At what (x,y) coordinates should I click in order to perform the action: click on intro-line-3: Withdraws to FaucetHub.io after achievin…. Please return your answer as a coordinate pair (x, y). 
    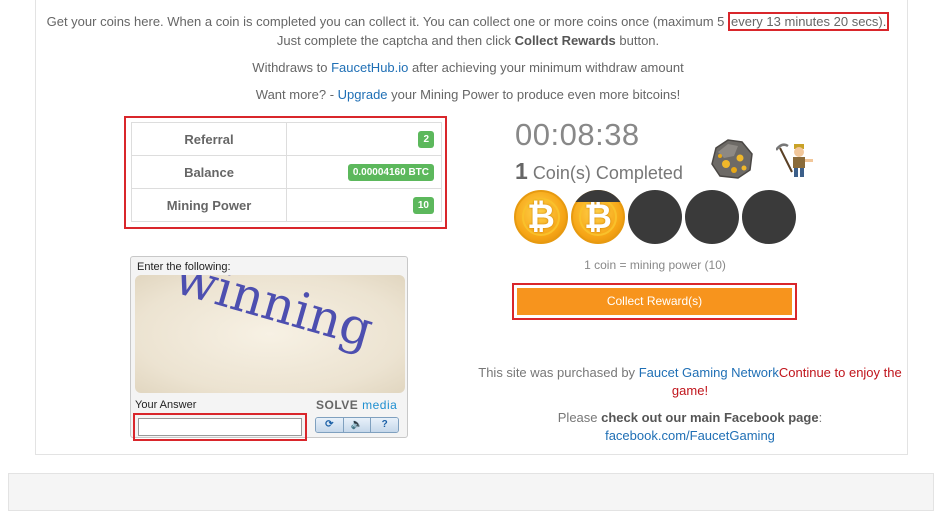
    Looking at the image, I should click on (468, 67).